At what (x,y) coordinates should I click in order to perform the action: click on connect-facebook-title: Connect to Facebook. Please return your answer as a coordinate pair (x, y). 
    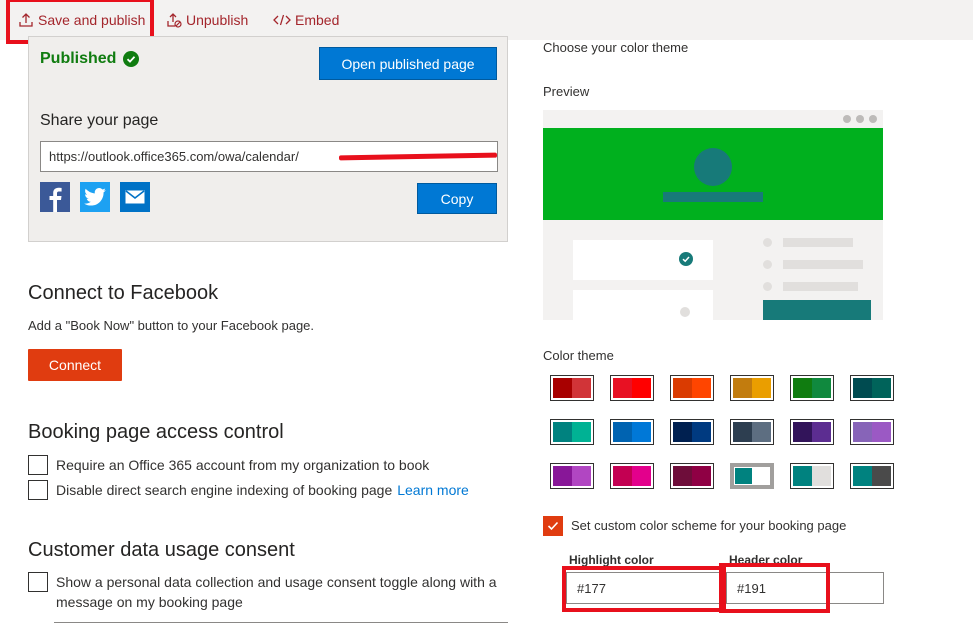
    Looking at the image, I should click on (123, 293).